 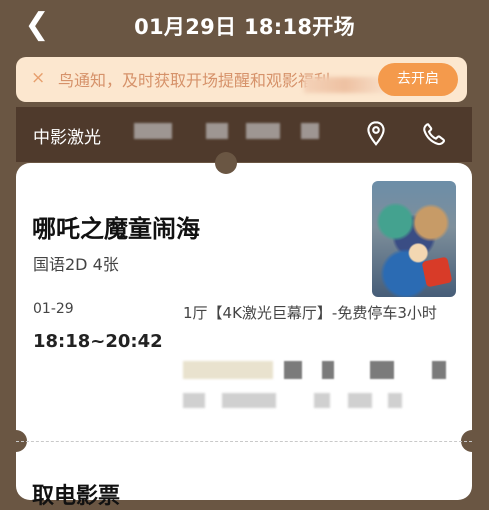 I want to click on ticket-notch, so click(x=226, y=163).